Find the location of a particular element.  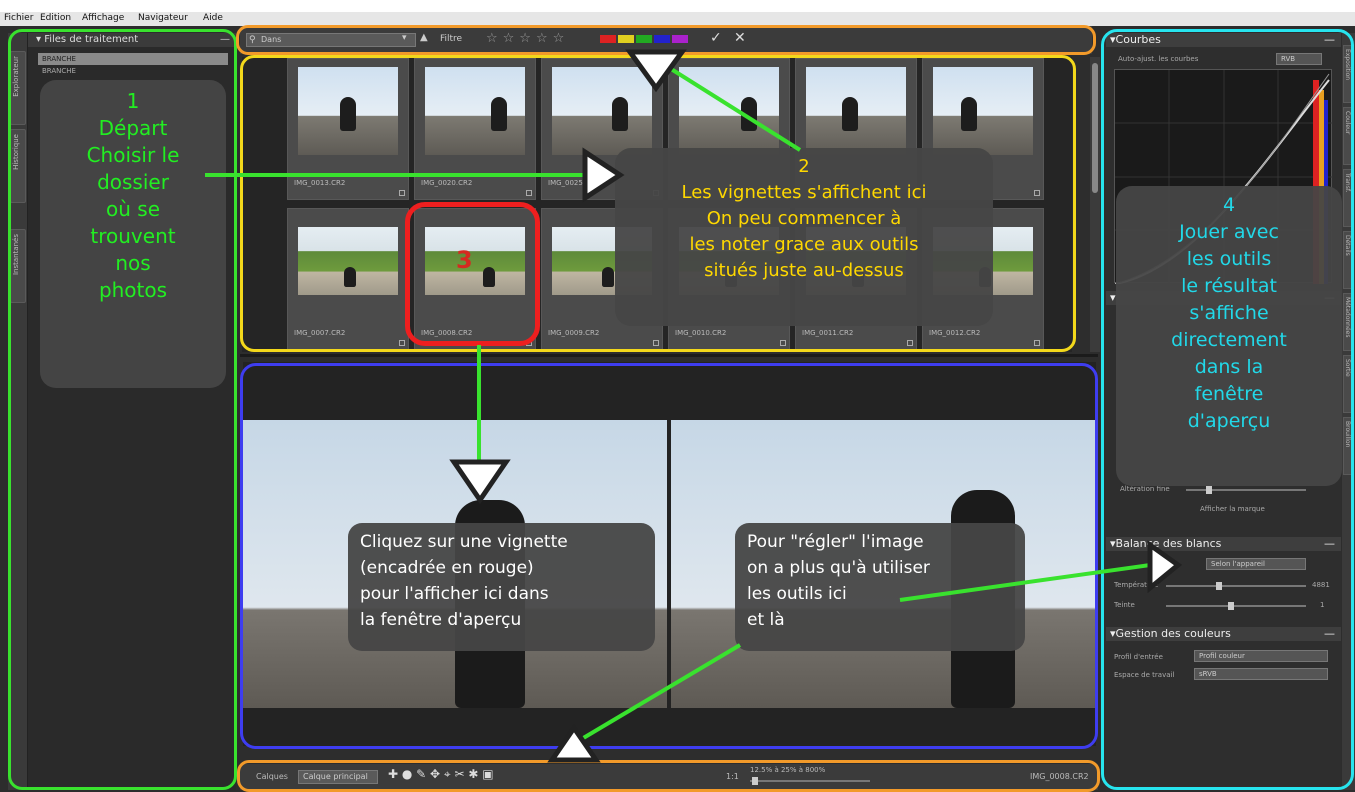

queue-item: BRANCHE is located at coordinates (59, 71).